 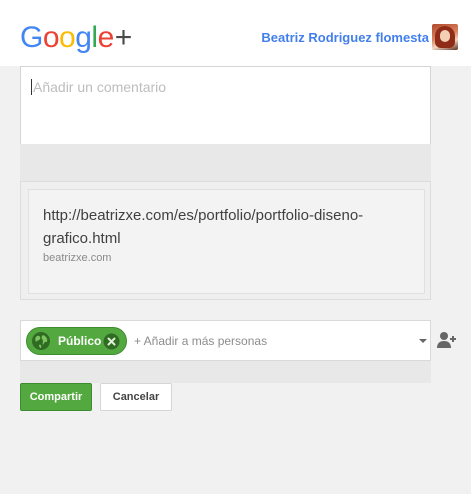 What do you see at coordinates (100, 87) in the screenshot?
I see `comment-placeholder: Añadir un comentario` at bounding box center [100, 87].